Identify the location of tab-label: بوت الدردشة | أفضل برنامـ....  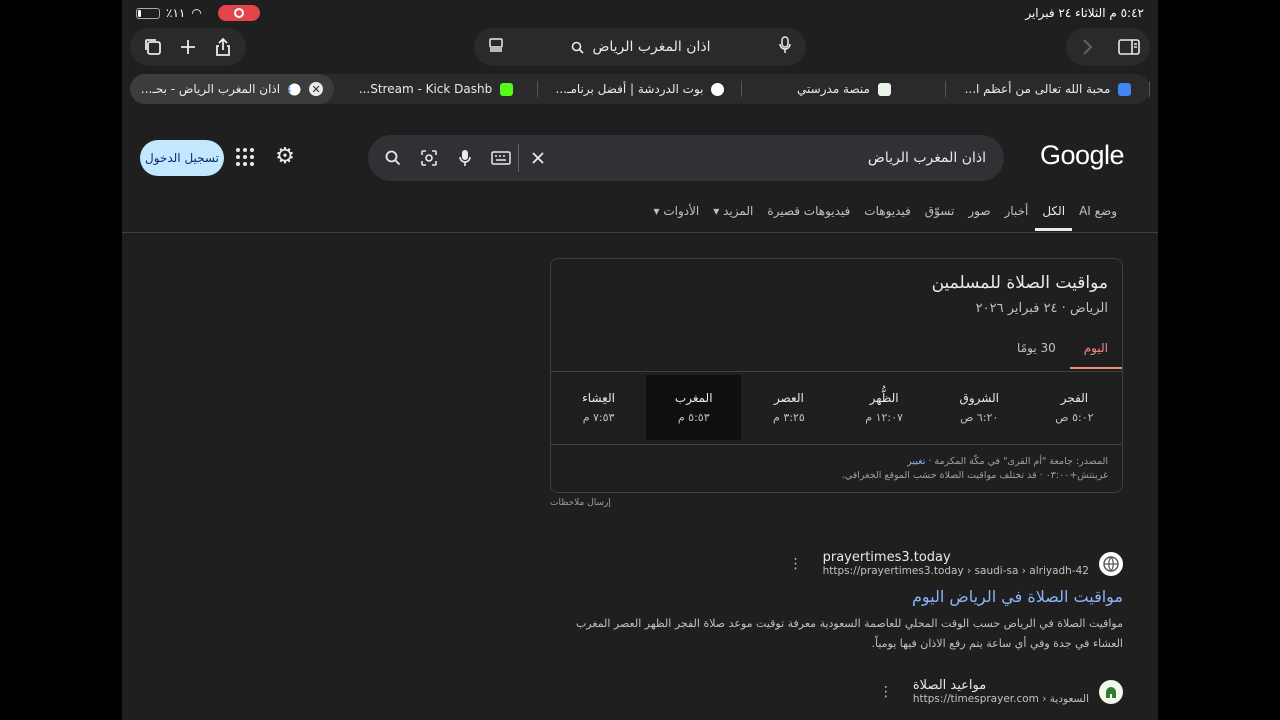
(629, 89).